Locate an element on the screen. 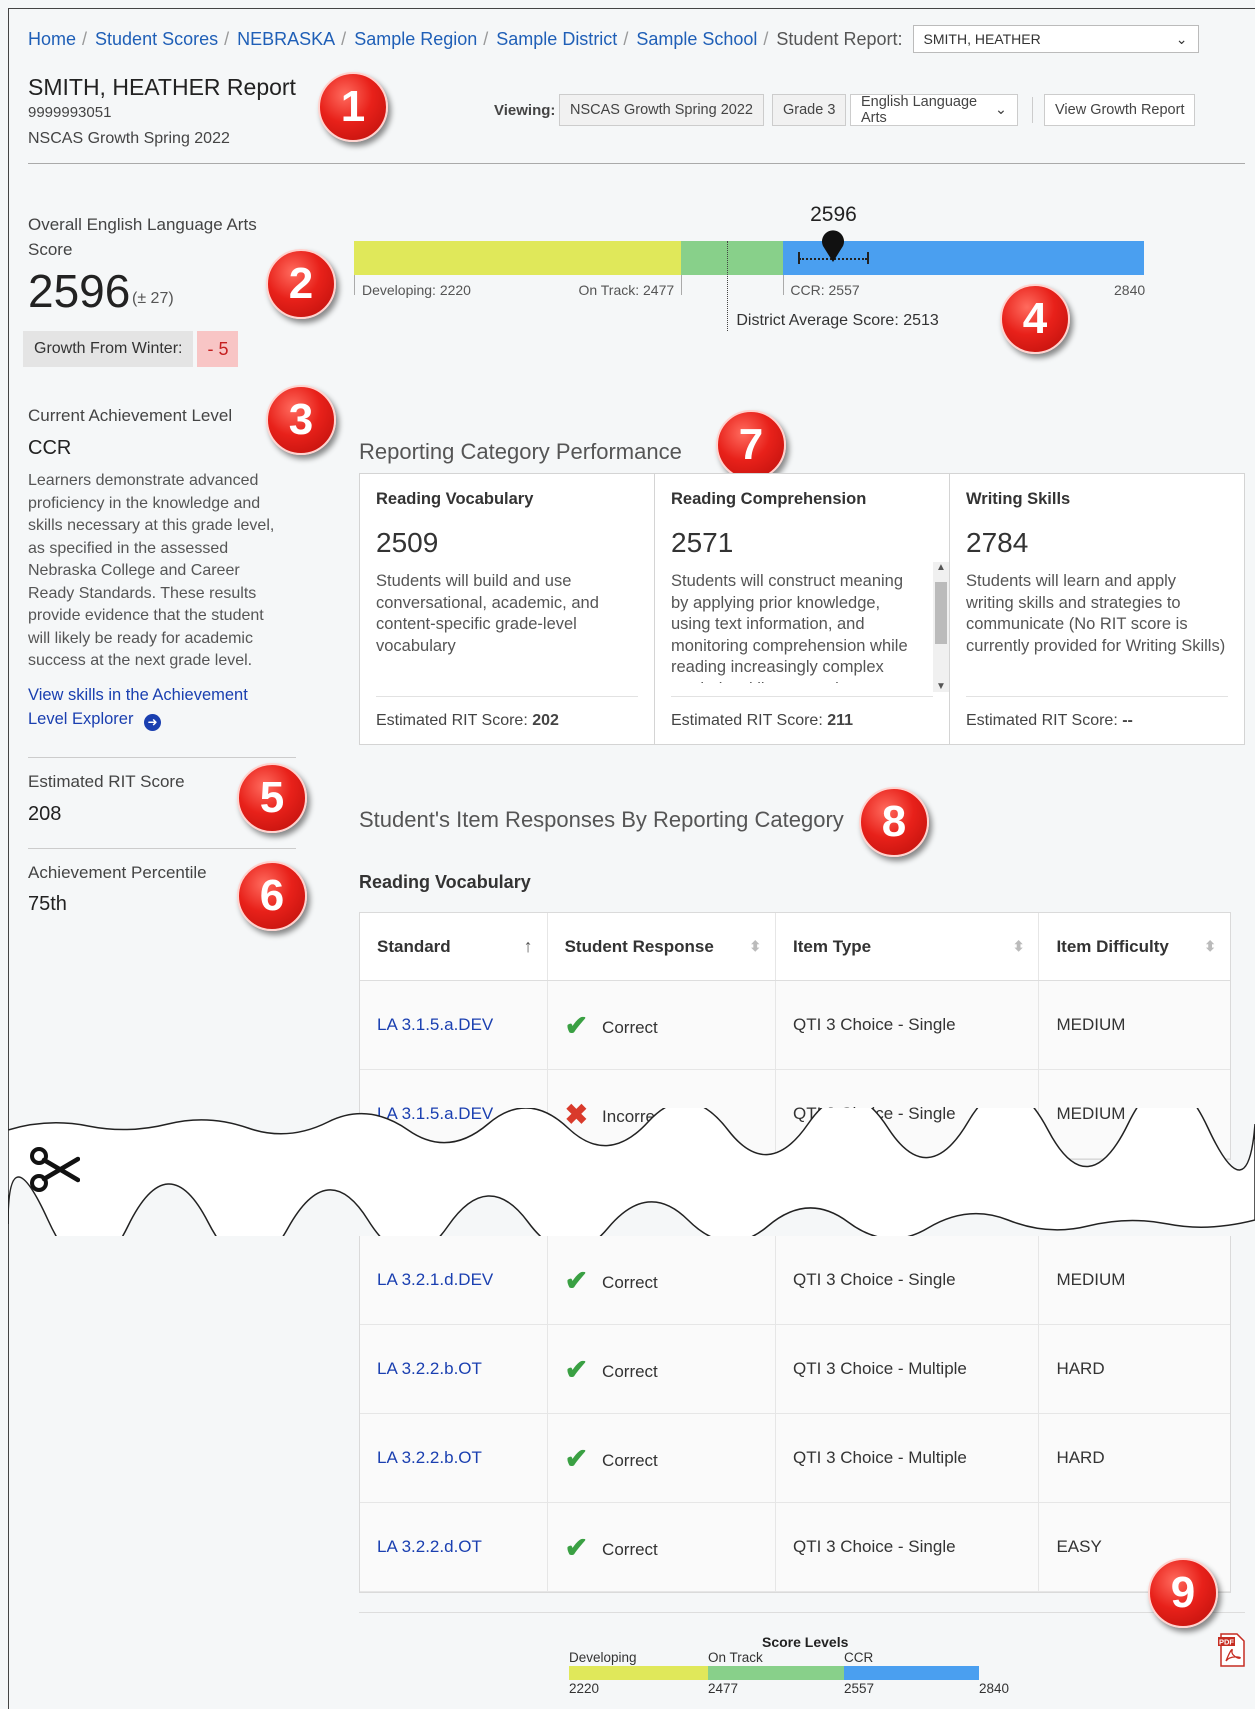 This screenshot has width=1255, height=1709. category-rit-value: -- is located at coordinates (1127, 720).